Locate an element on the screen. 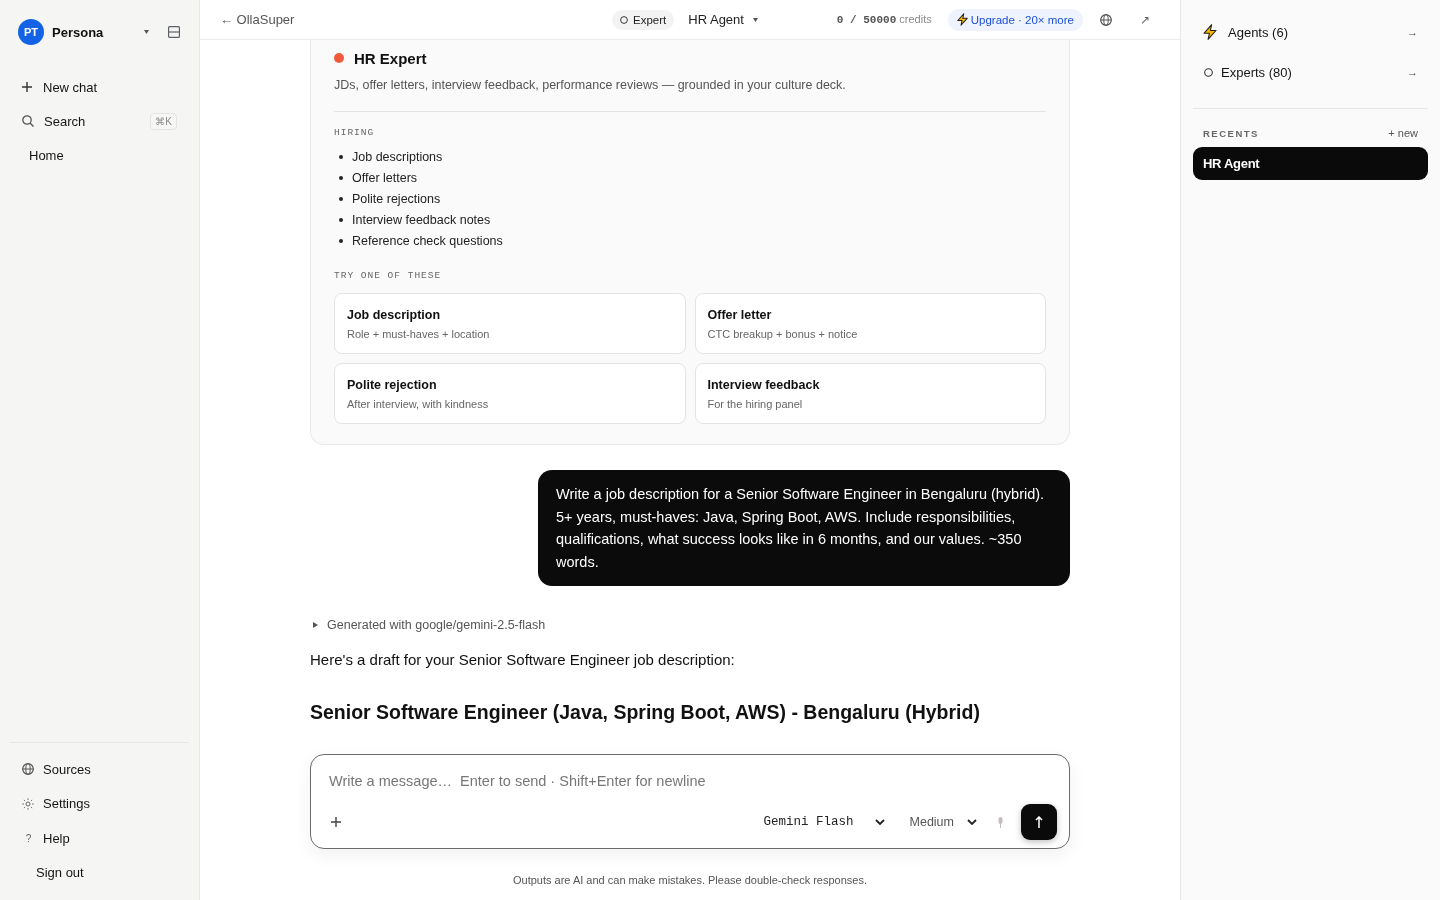 Image resolution: width=1440 pixels, height=900 pixels. suggestion-card: Offer letter CTC breakup + bonus + notice is located at coordinates (870, 323).